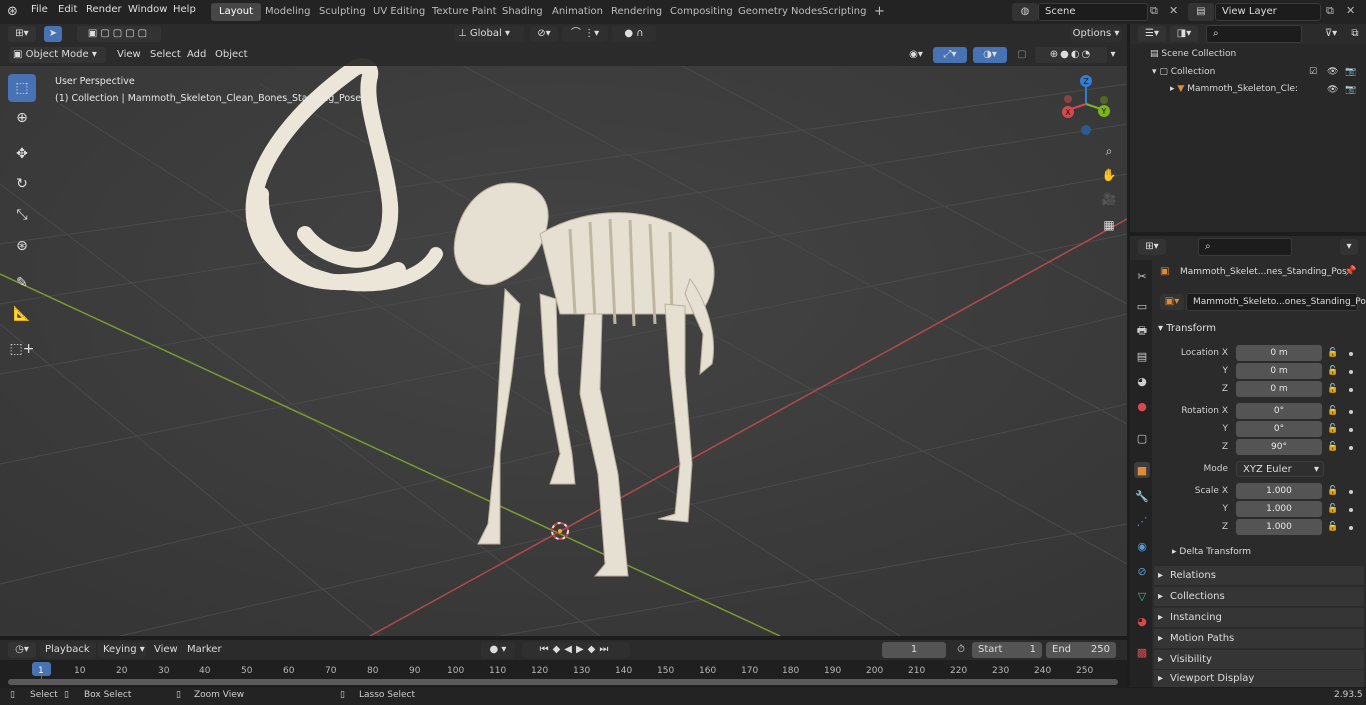  Describe the element at coordinates (1259, 659) in the screenshot. I see `panel-visibility: ▸ Visibility` at that location.